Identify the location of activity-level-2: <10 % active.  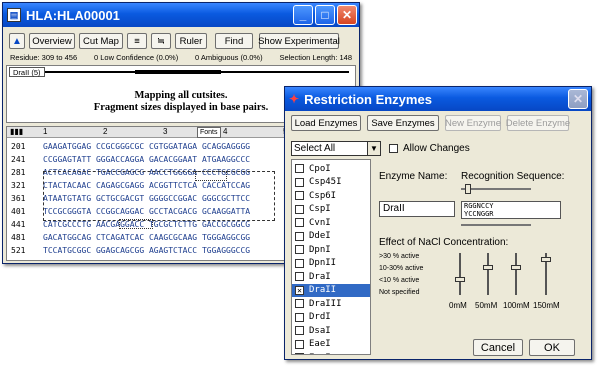
(399, 280).